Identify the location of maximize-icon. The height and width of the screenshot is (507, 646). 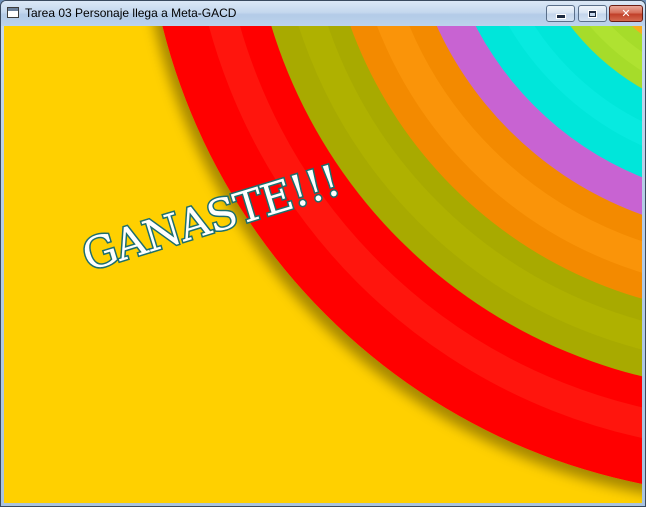
(592, 13).